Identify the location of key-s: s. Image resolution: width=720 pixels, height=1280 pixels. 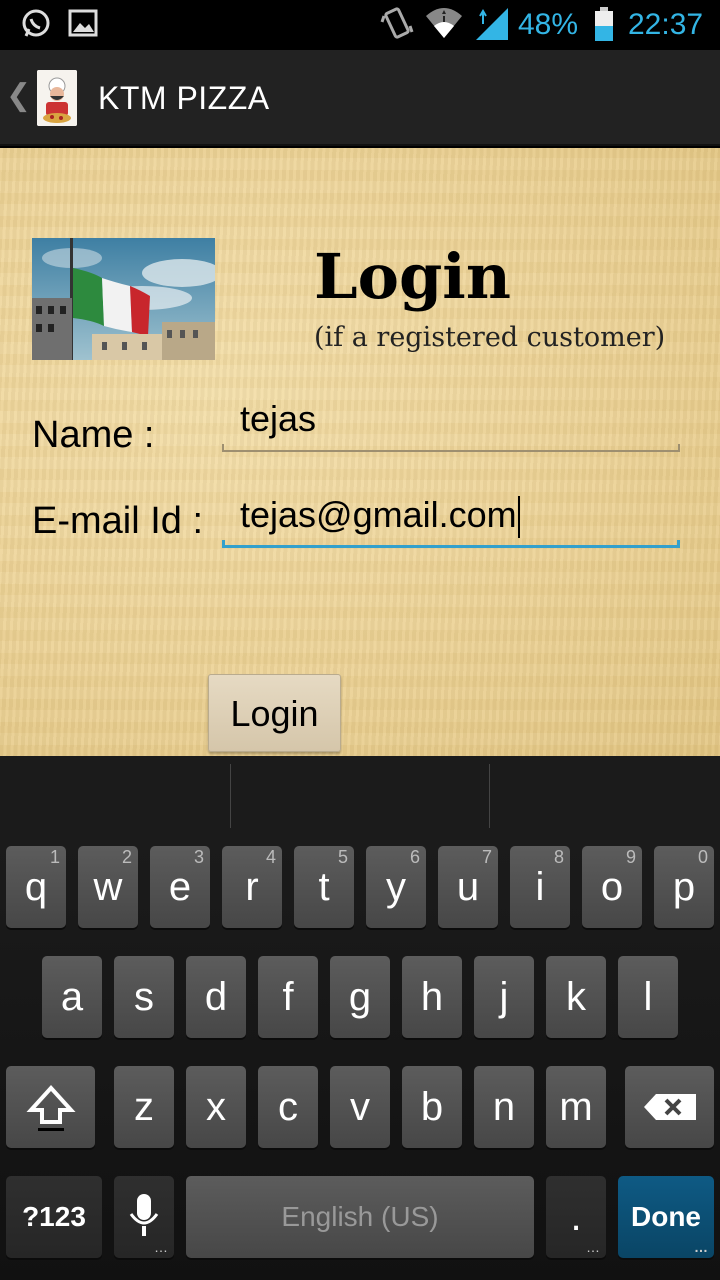
(144, 997).